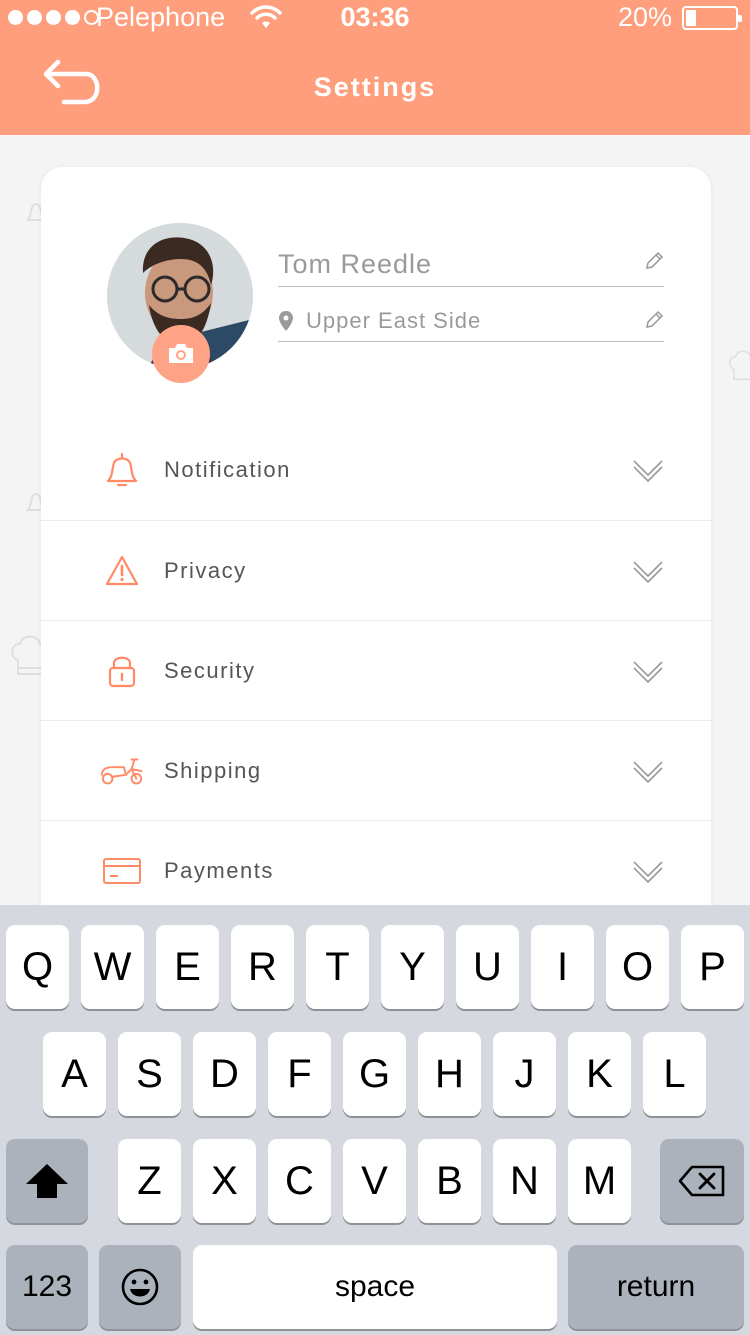 This screenshot has width=750, height=1335. I want to click on menu-item-shipping: Shipping, so click(376, 770).